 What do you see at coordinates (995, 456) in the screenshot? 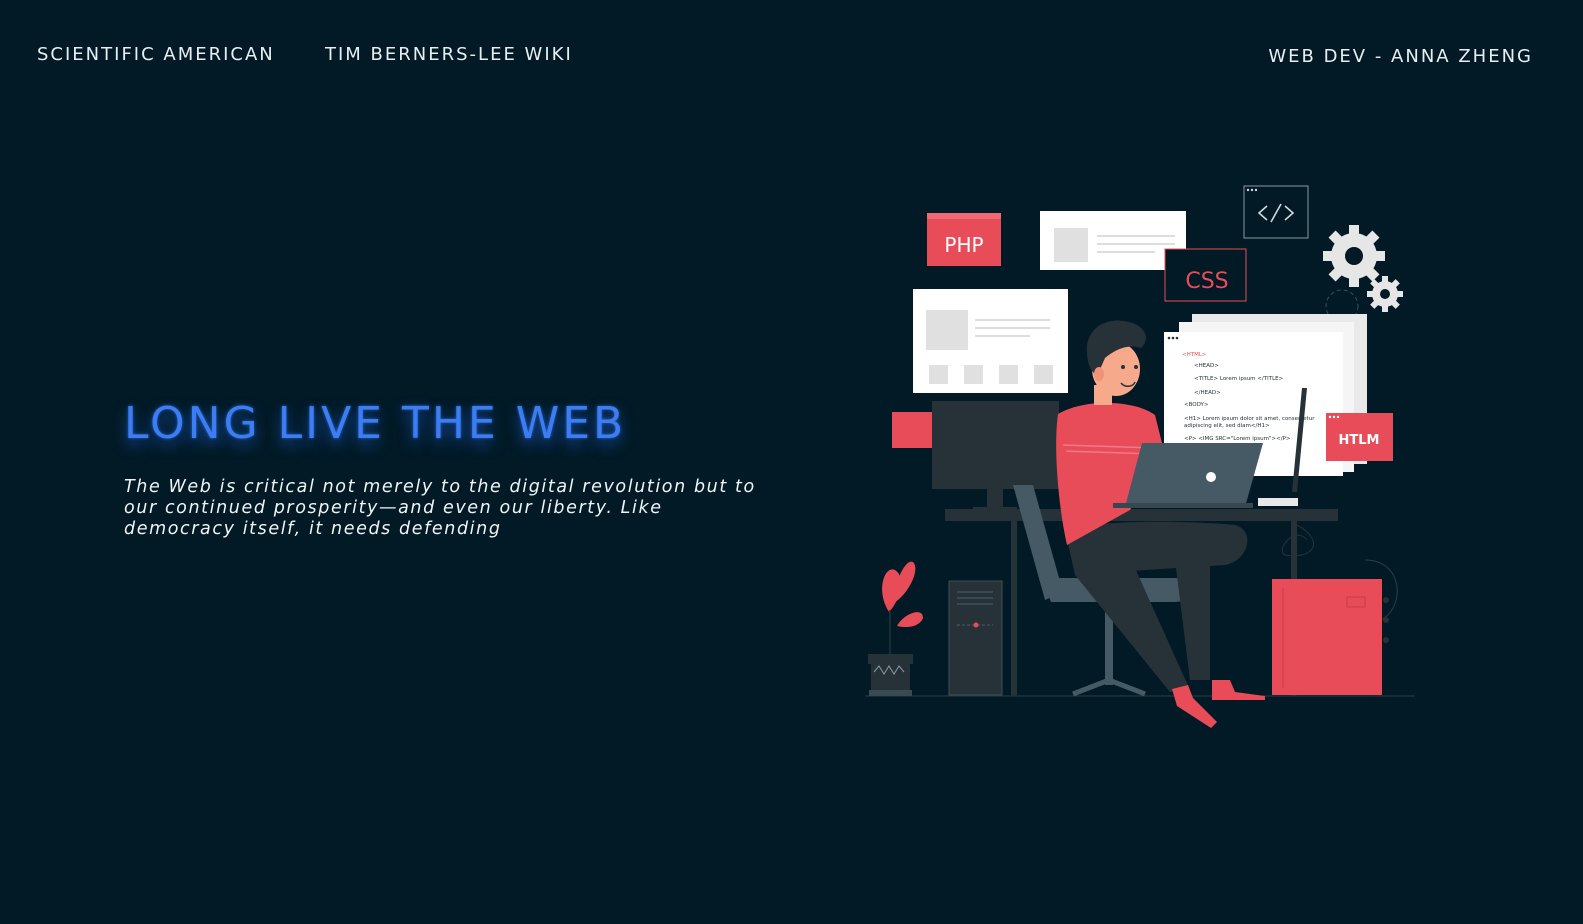
I see `desktop-monitor` at bounding box center [995, 456].